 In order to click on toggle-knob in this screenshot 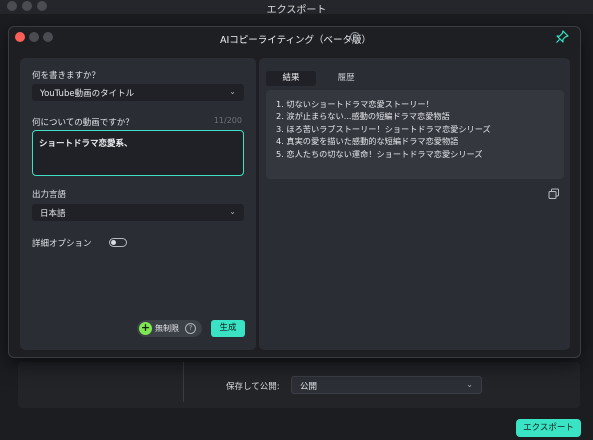, I will do `click(113, 242)`.